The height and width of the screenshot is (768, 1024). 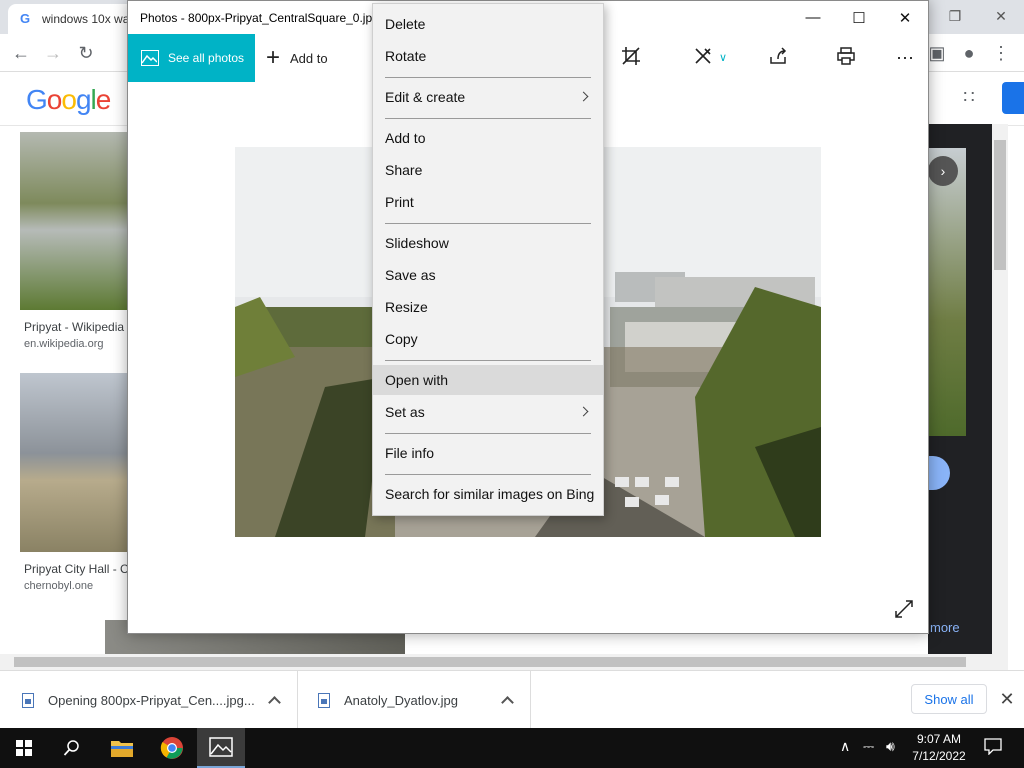 What do you see at coordinates (59, 586) in the screenshot?
I see `result-source: chernobyl.one` at bounding box center [59, 586].